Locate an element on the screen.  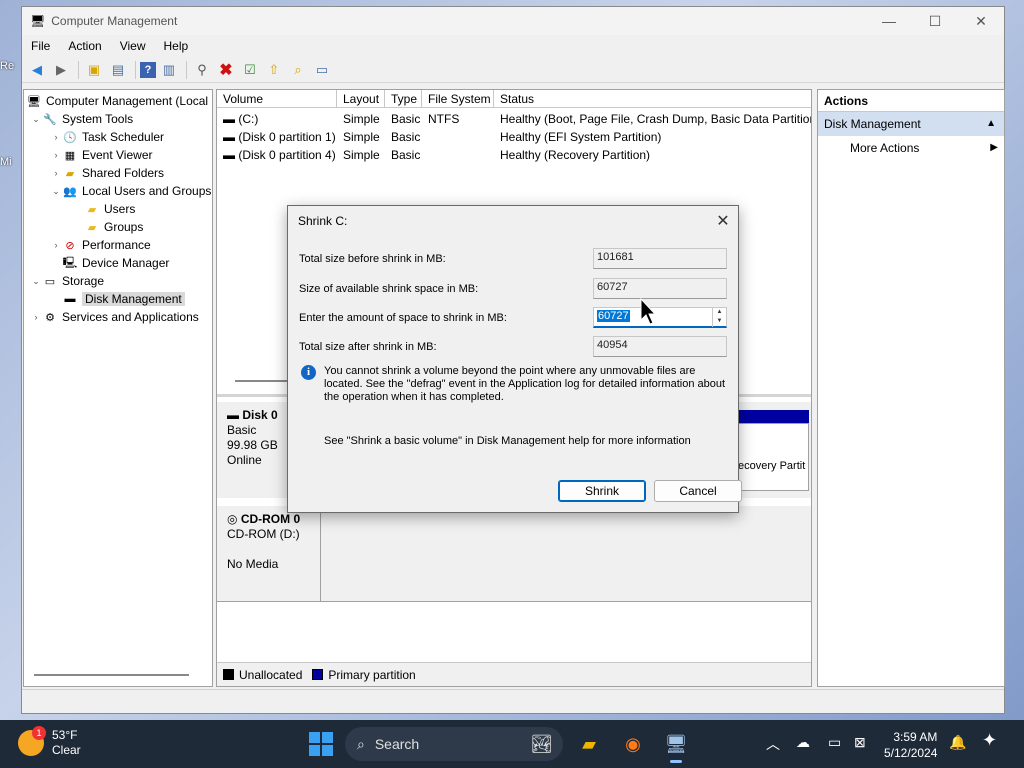
dialog-title-bar: Shrink C: ✕ is located at coordinates (513, 221).